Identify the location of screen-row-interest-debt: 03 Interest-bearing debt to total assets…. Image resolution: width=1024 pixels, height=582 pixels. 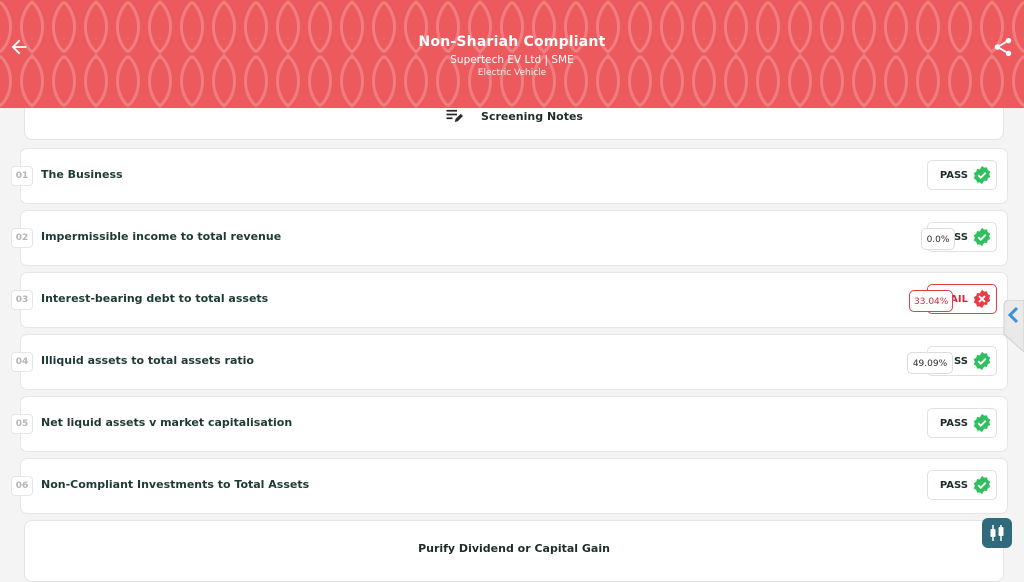
(509, 300).